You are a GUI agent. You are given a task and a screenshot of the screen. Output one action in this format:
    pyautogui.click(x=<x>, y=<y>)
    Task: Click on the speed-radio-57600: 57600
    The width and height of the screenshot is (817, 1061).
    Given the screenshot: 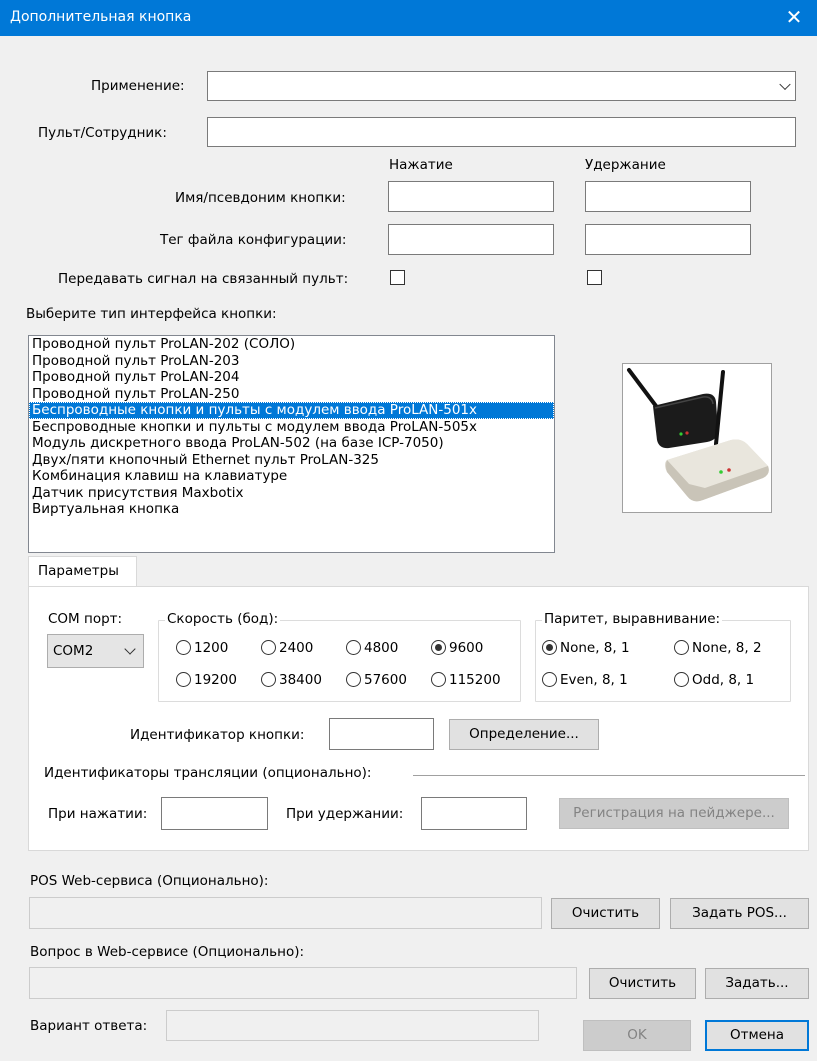 What is the action you would take?
    pyautogui.click(x=376, y=680)
    